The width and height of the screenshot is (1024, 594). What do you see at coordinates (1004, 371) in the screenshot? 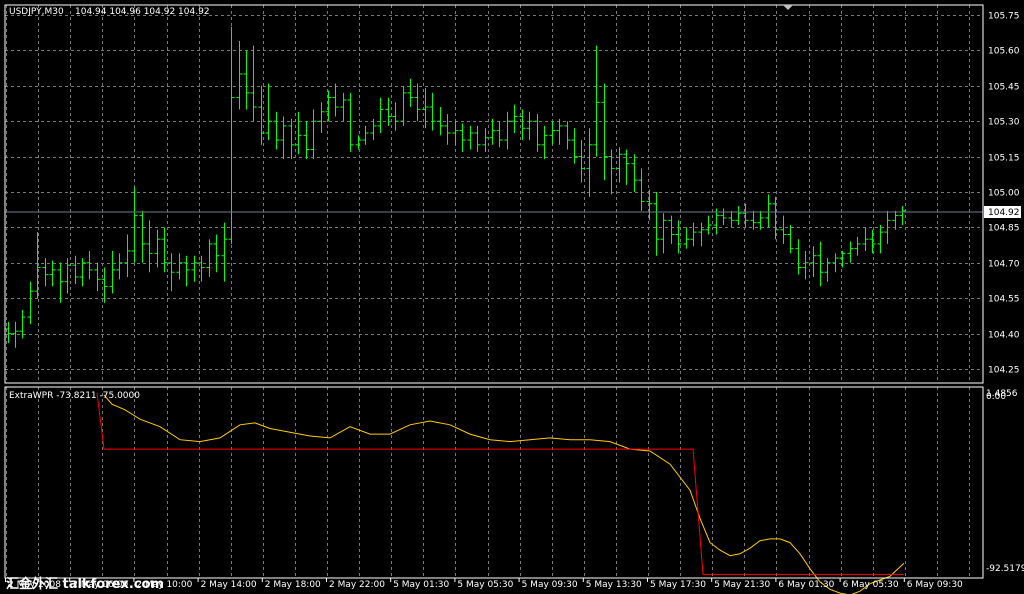
I see `price-tick: 104.25` at bounding box center [1004, 371].